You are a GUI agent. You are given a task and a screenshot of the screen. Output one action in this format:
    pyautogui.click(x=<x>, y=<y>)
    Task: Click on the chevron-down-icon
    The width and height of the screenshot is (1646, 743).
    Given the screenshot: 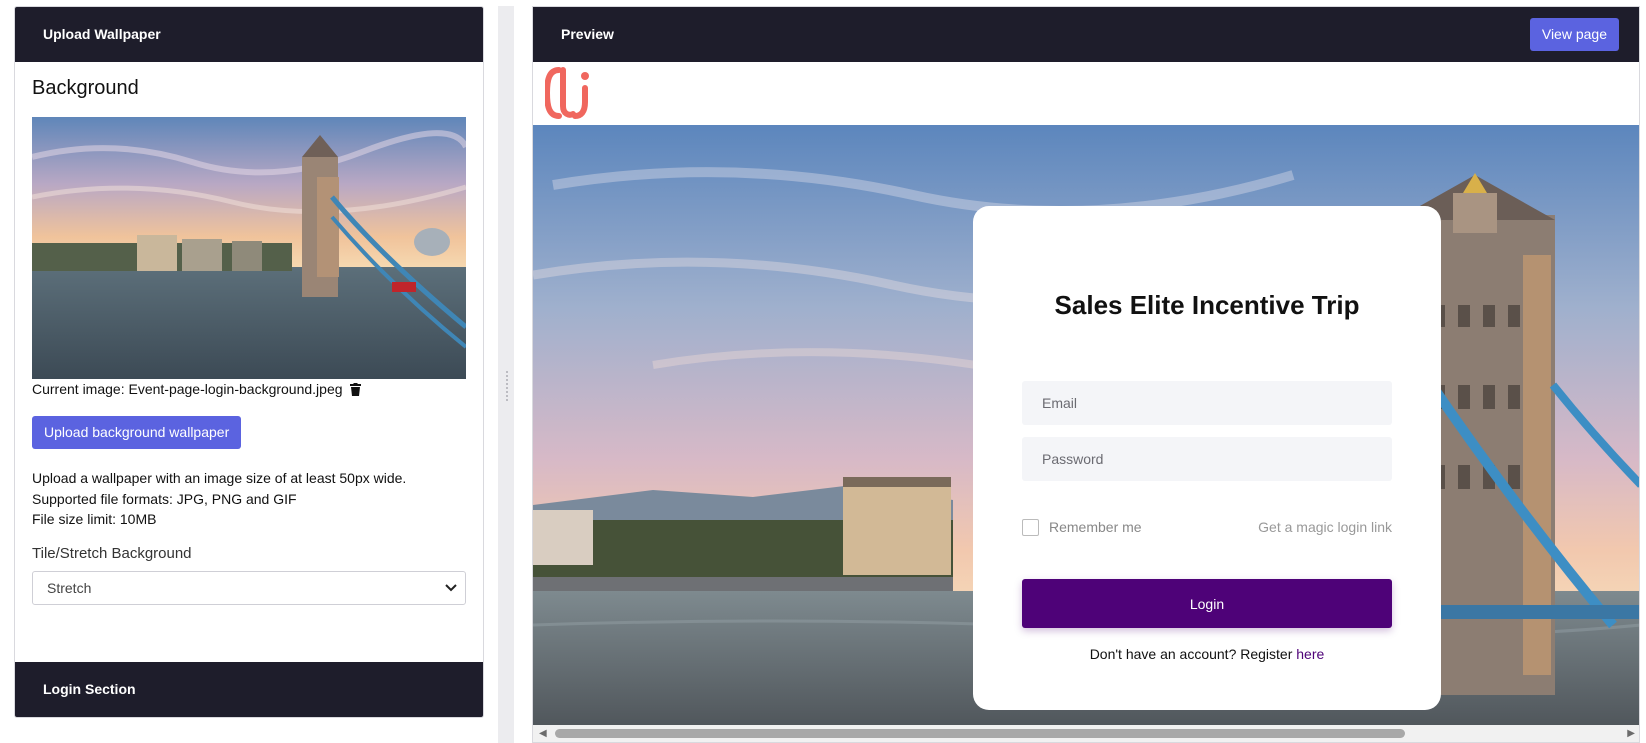 What is the action you would take?
    pyautogui.click(x=451, y=594)
    